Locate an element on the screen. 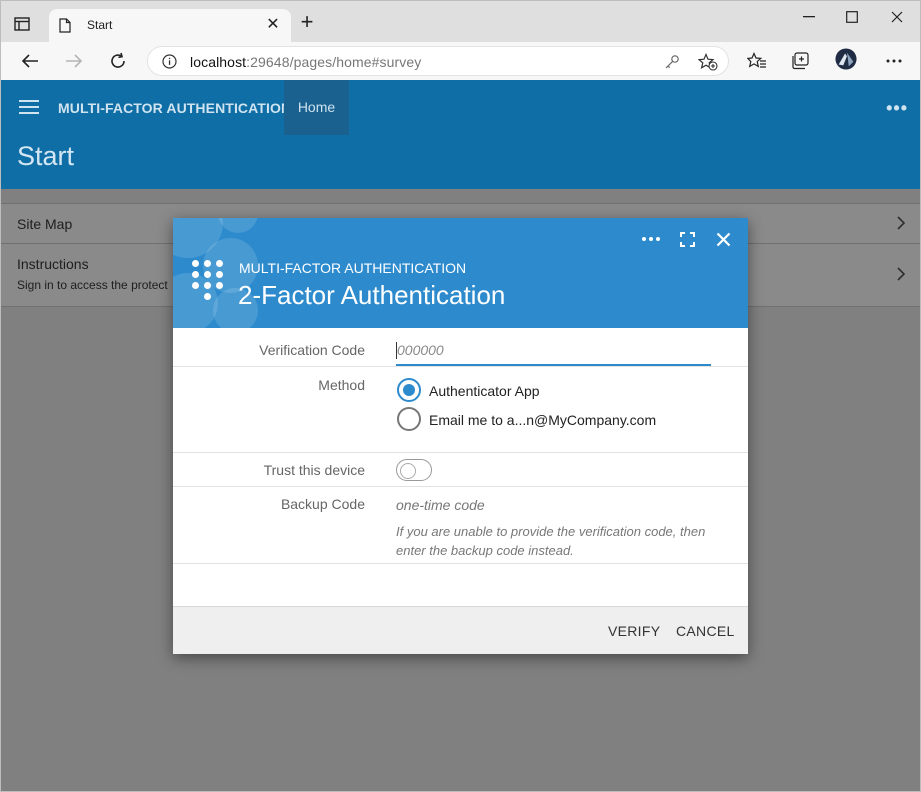 The height and width of the screenshot is (792, 921). url-host: localhost is located at coordinates (218, 62).